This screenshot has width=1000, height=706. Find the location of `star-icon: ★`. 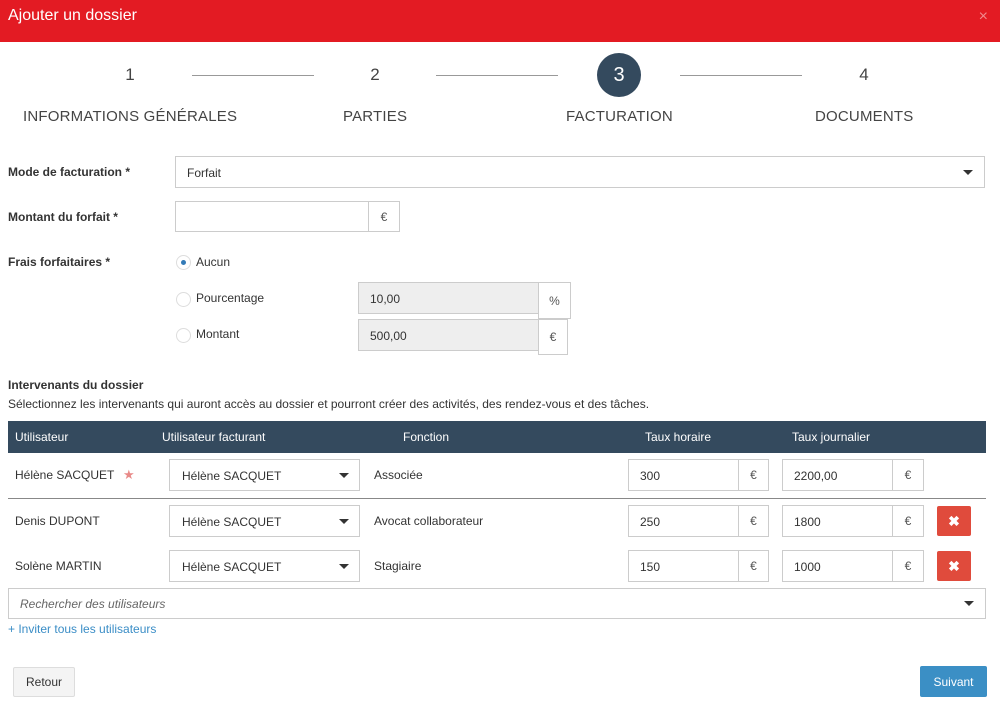

star-icon: ★ is located at coordinates (129, 474).